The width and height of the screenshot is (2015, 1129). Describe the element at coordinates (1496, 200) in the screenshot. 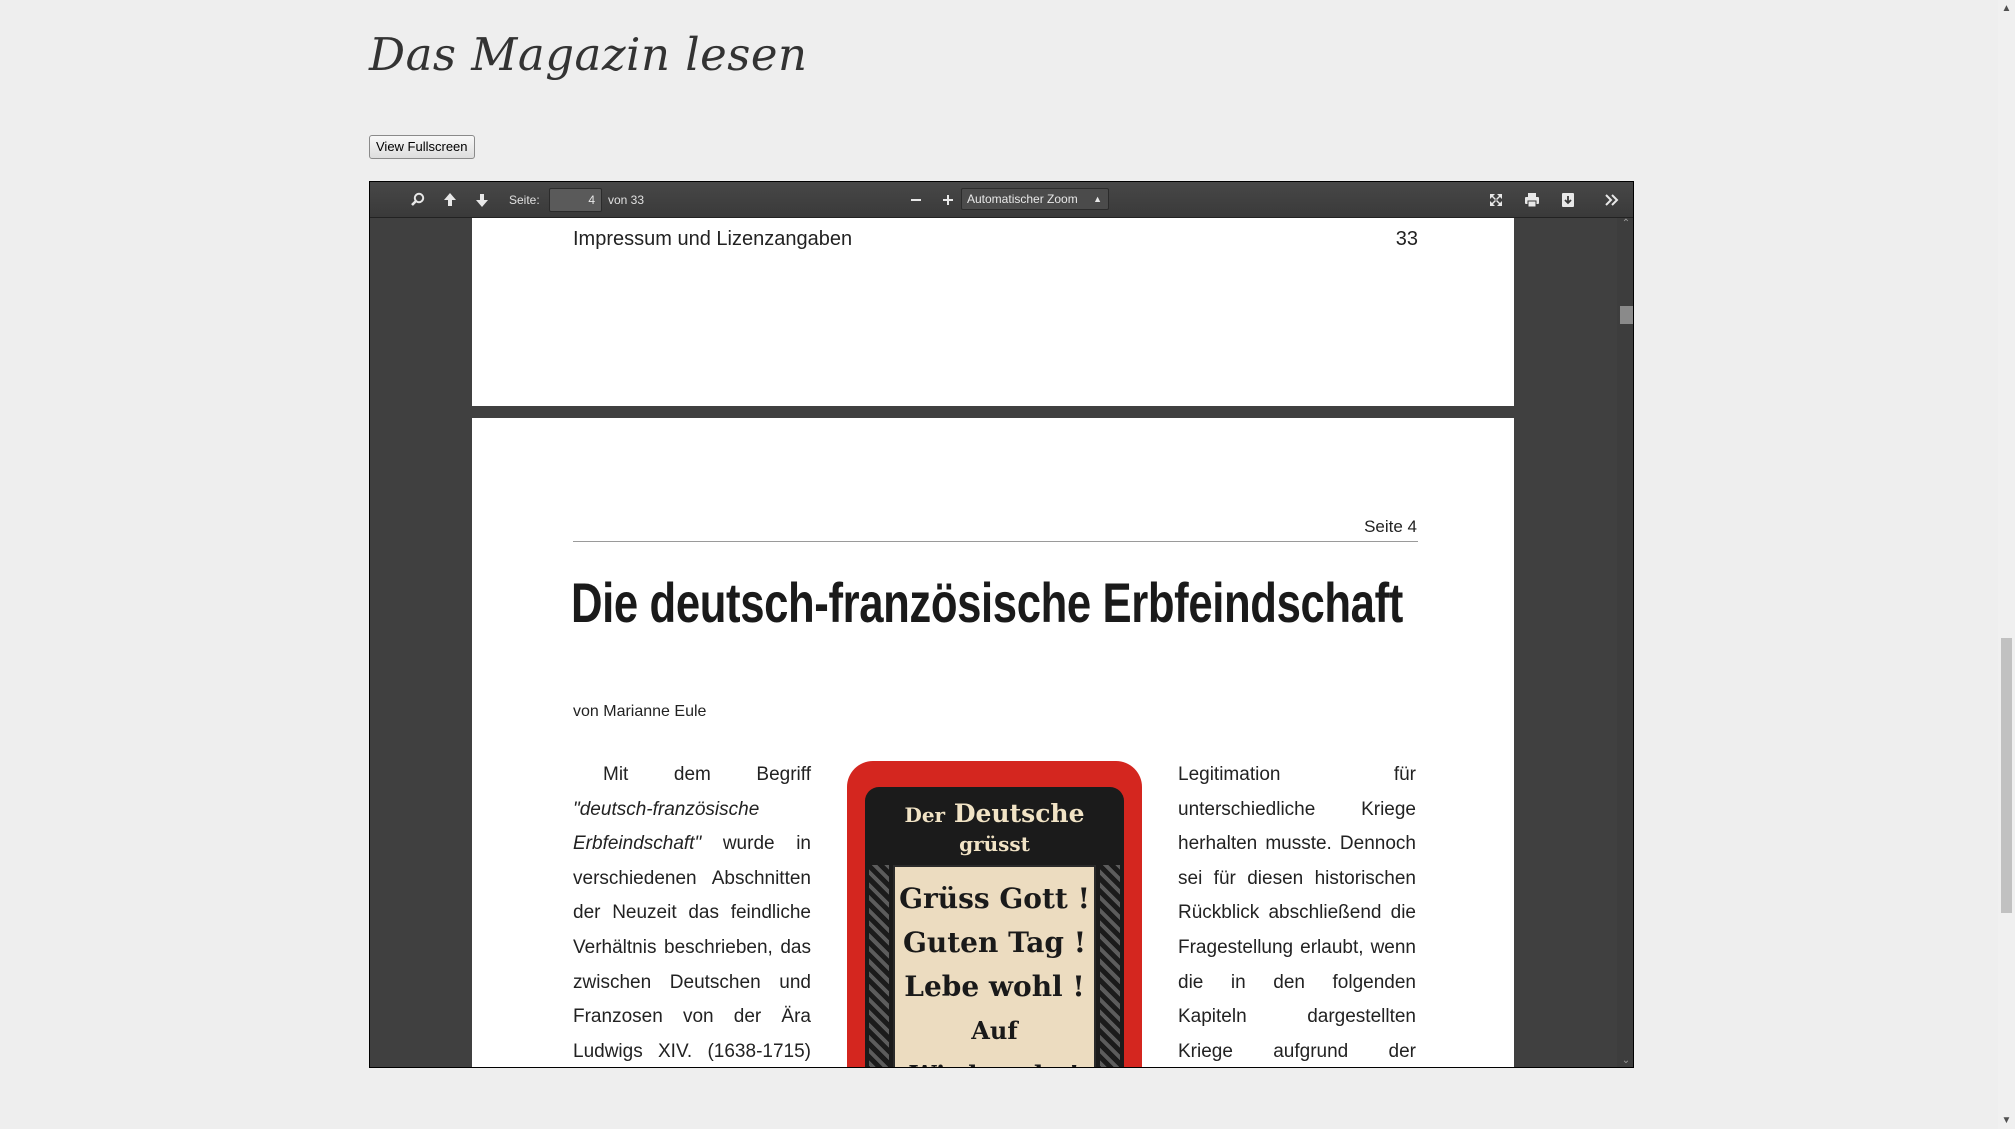

I see `fullscreen-icon` at that location.